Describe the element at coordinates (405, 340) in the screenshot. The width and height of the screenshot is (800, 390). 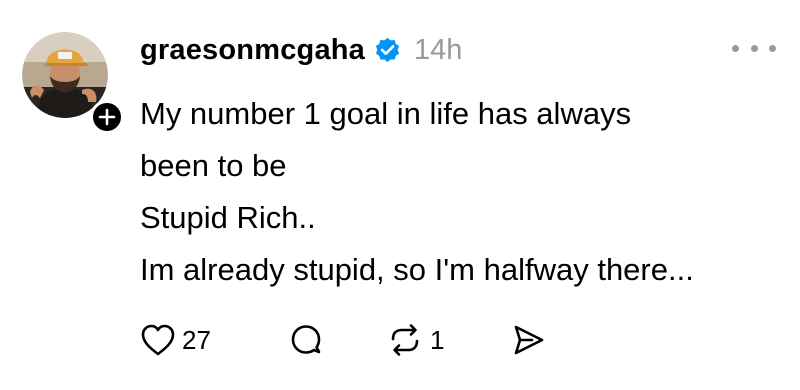
I see `repost-icon` at that location.